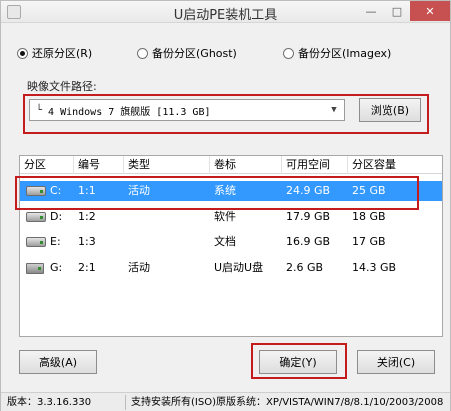 The image size is (451, 411). What do you see at coordinates (308, 216) in the screenshot?
I see `free-space: 17.9 GB` at bounding box center [308, 216].